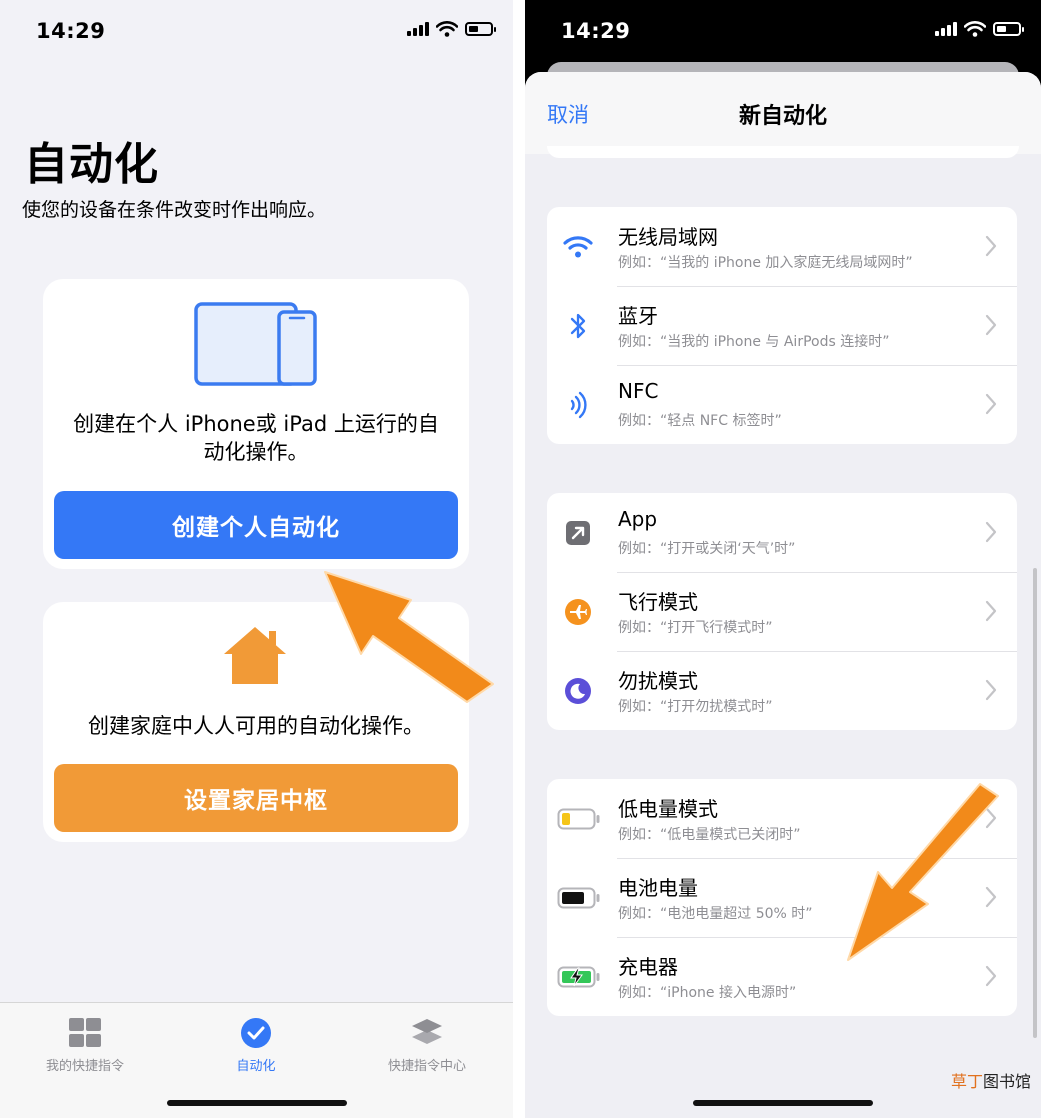 This screenshot has width=1041, height=1118. Describe the element at coordinates (782, 246) in the screenshot. I see `trigger-row-wifi: 无线局域网 例如：“当我的 iPhone 加入家庭无线局域网时”` at that location.